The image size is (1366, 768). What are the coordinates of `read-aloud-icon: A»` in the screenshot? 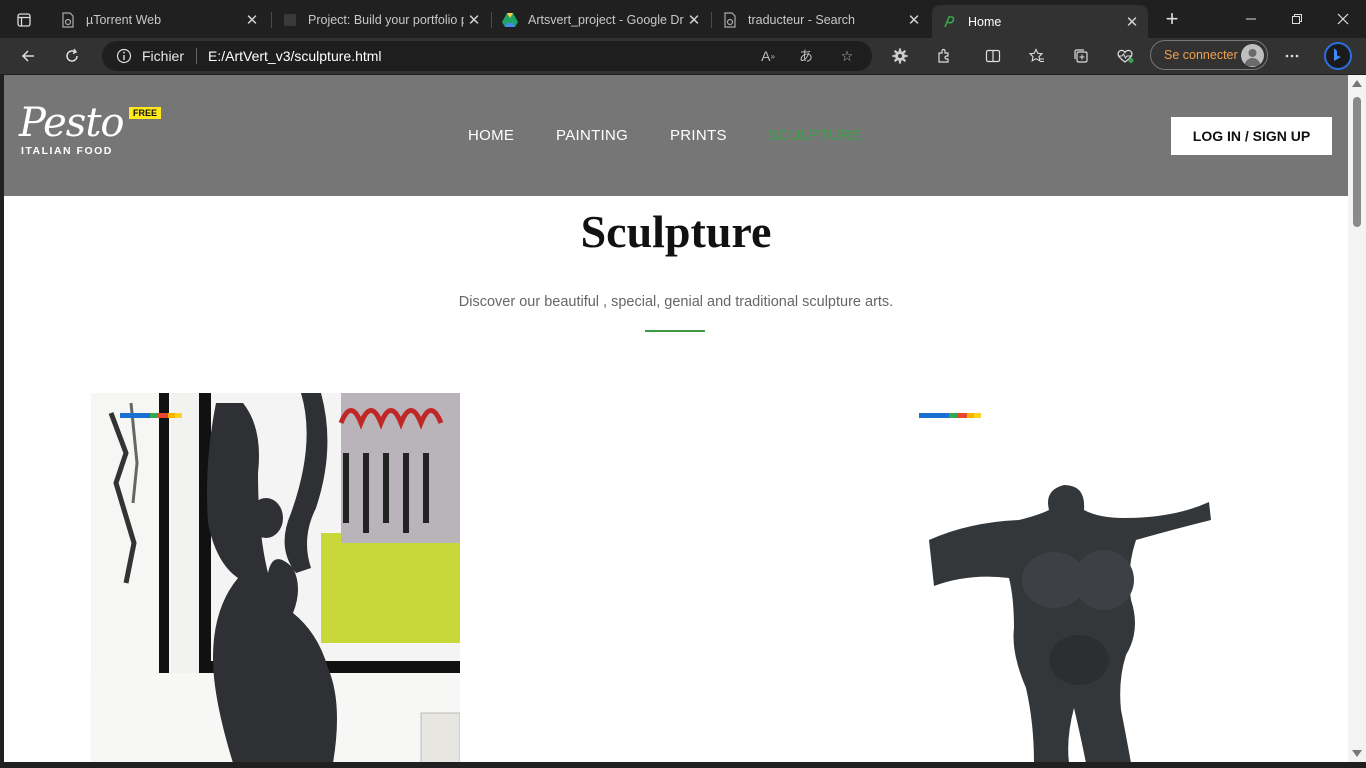 It's located at (768, 56).